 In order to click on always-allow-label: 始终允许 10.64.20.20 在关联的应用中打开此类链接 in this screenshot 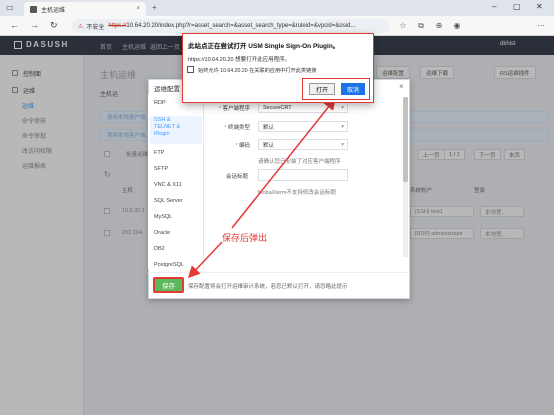, I will do `click(257, 71)`.